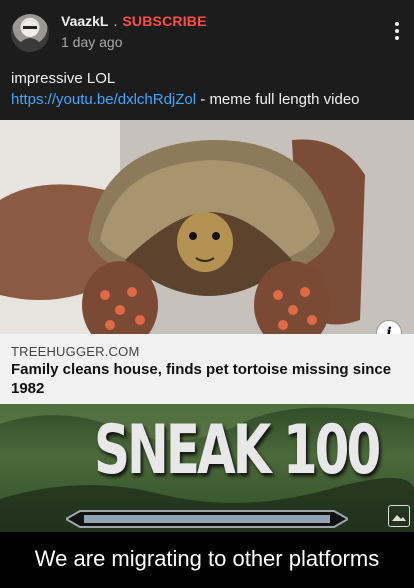 The width and height of the screenshot is (414, 588). I want to click on video-link: https://youtu.be/dxlchRdjZol, so click(103, 99).